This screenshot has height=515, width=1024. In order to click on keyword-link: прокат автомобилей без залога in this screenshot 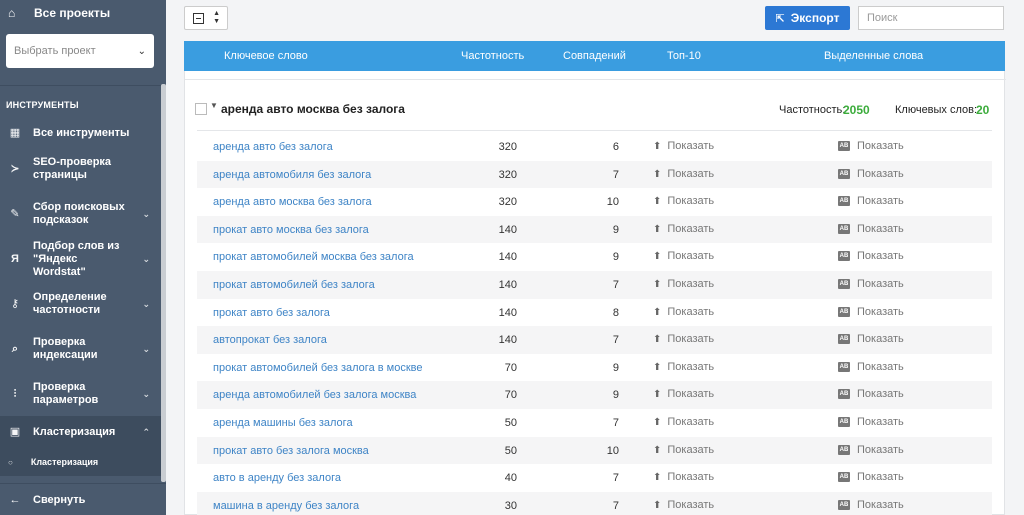, I will do `click(294, 285)`.